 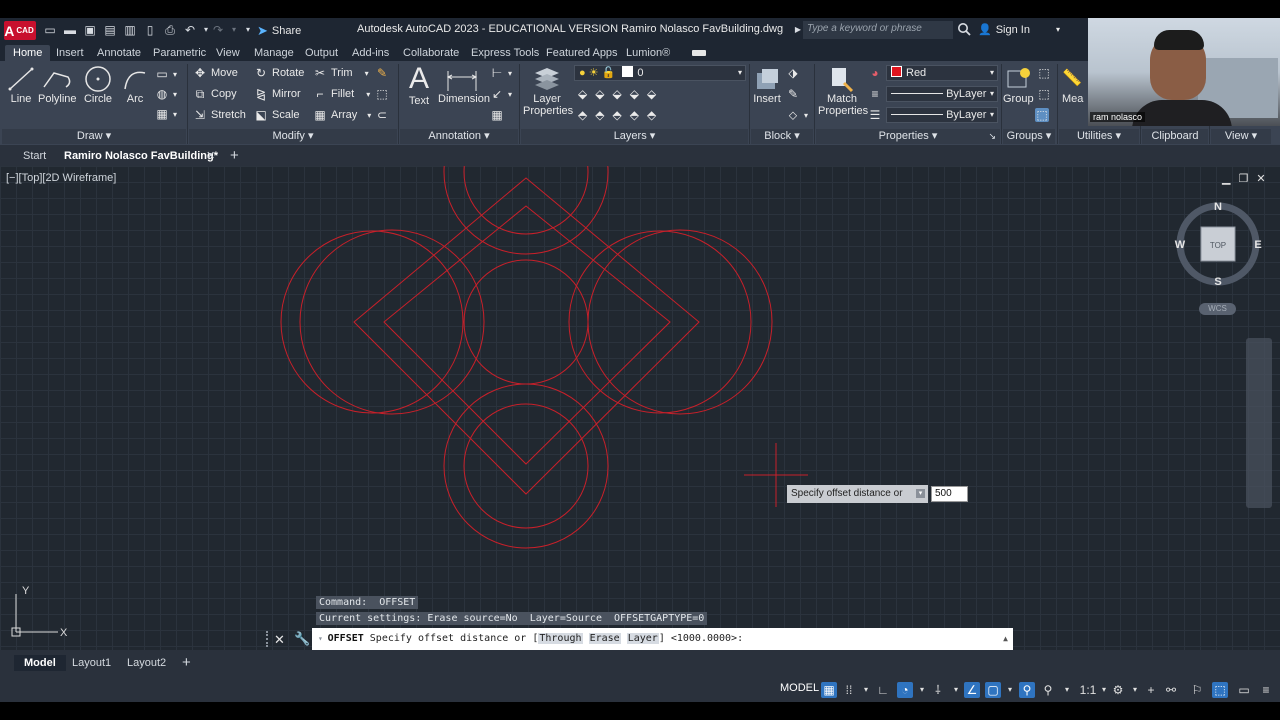 What do you see at coordinates (228, 53) in the screenshot?
I see `tab-view: View` at bounding box center [228, 53].